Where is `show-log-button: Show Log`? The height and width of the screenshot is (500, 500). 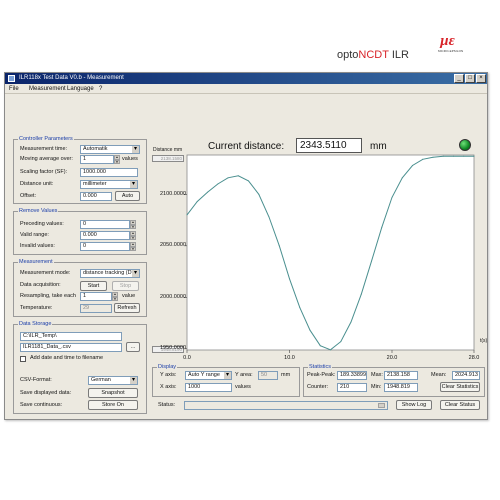 show-log-button: Show Log is located at coordinates (414, 405).